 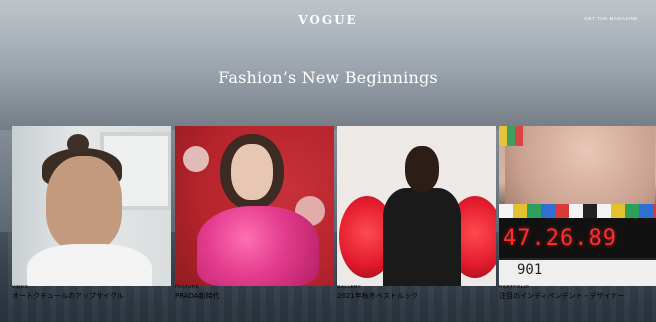 I want to click on card-category: VIDEO, so click(x=20, y=286).